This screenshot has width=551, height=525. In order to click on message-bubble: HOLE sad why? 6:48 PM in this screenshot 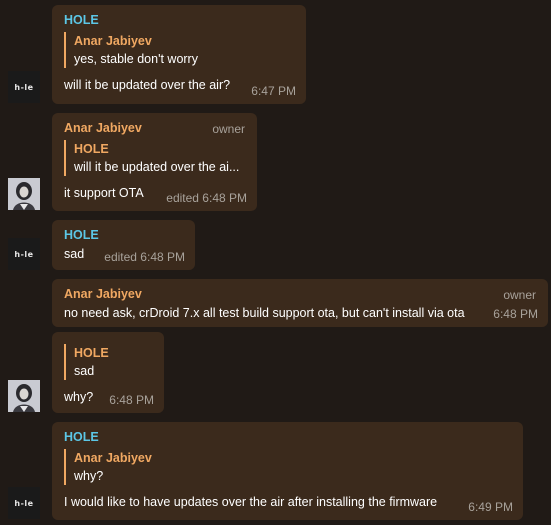, I will do `click(108, 372)`.